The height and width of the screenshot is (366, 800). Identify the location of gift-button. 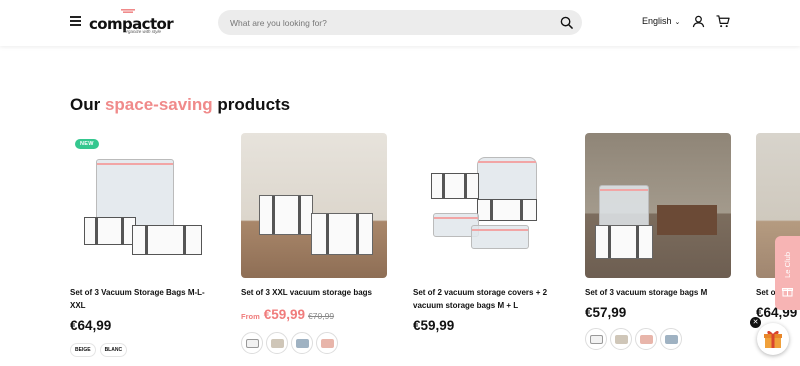
(773, 339).